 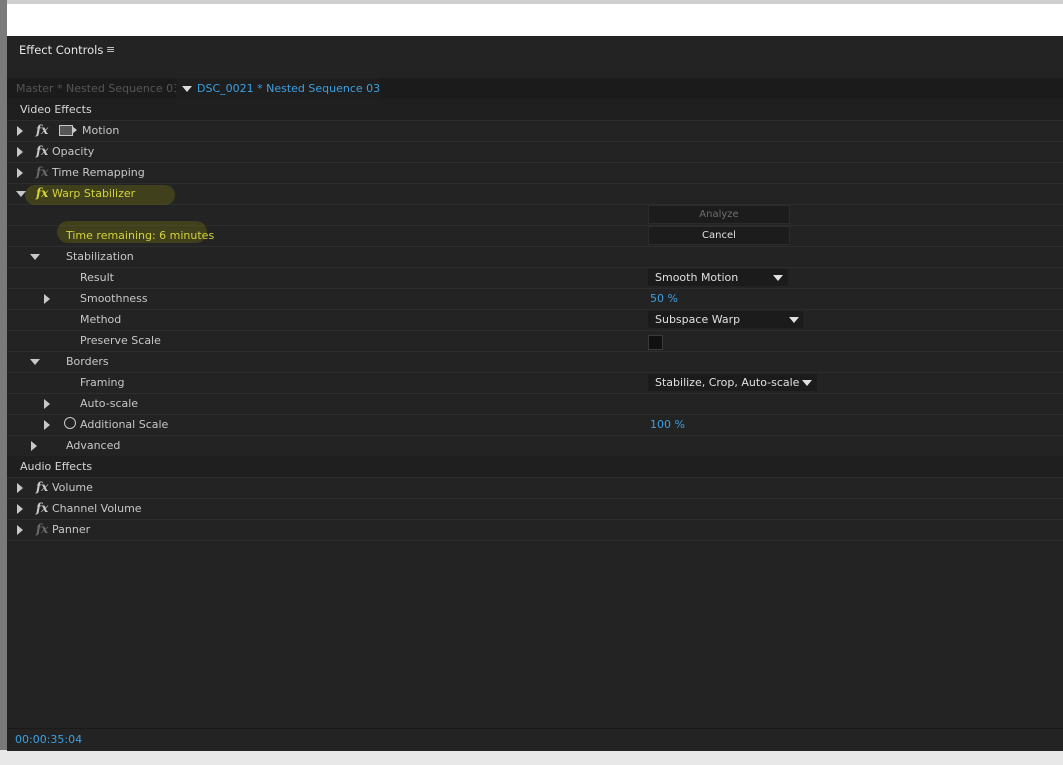 I want to click on left-background-strip, so click(x=3, y=382).